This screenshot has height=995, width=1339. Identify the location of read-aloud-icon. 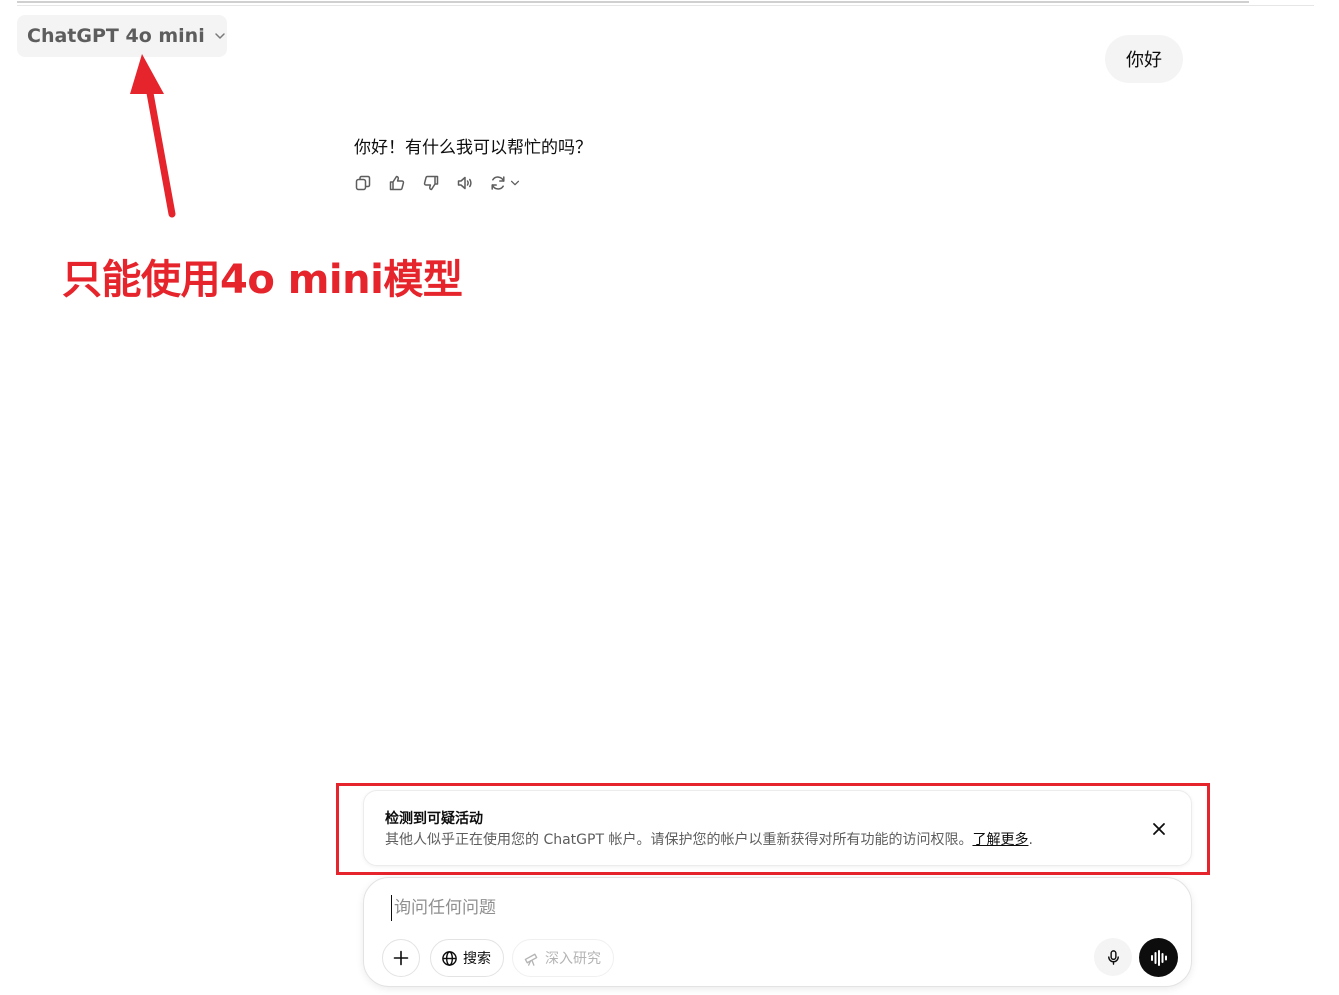
(464, 183).